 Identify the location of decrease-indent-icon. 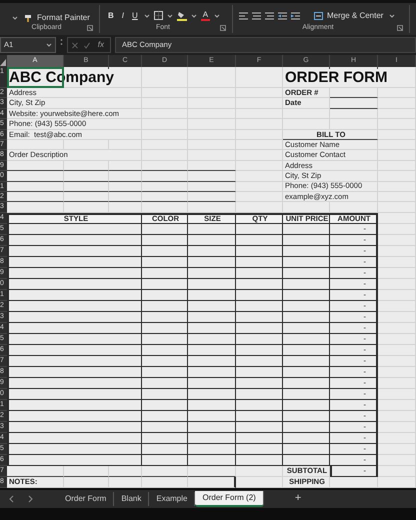
(282, 16).